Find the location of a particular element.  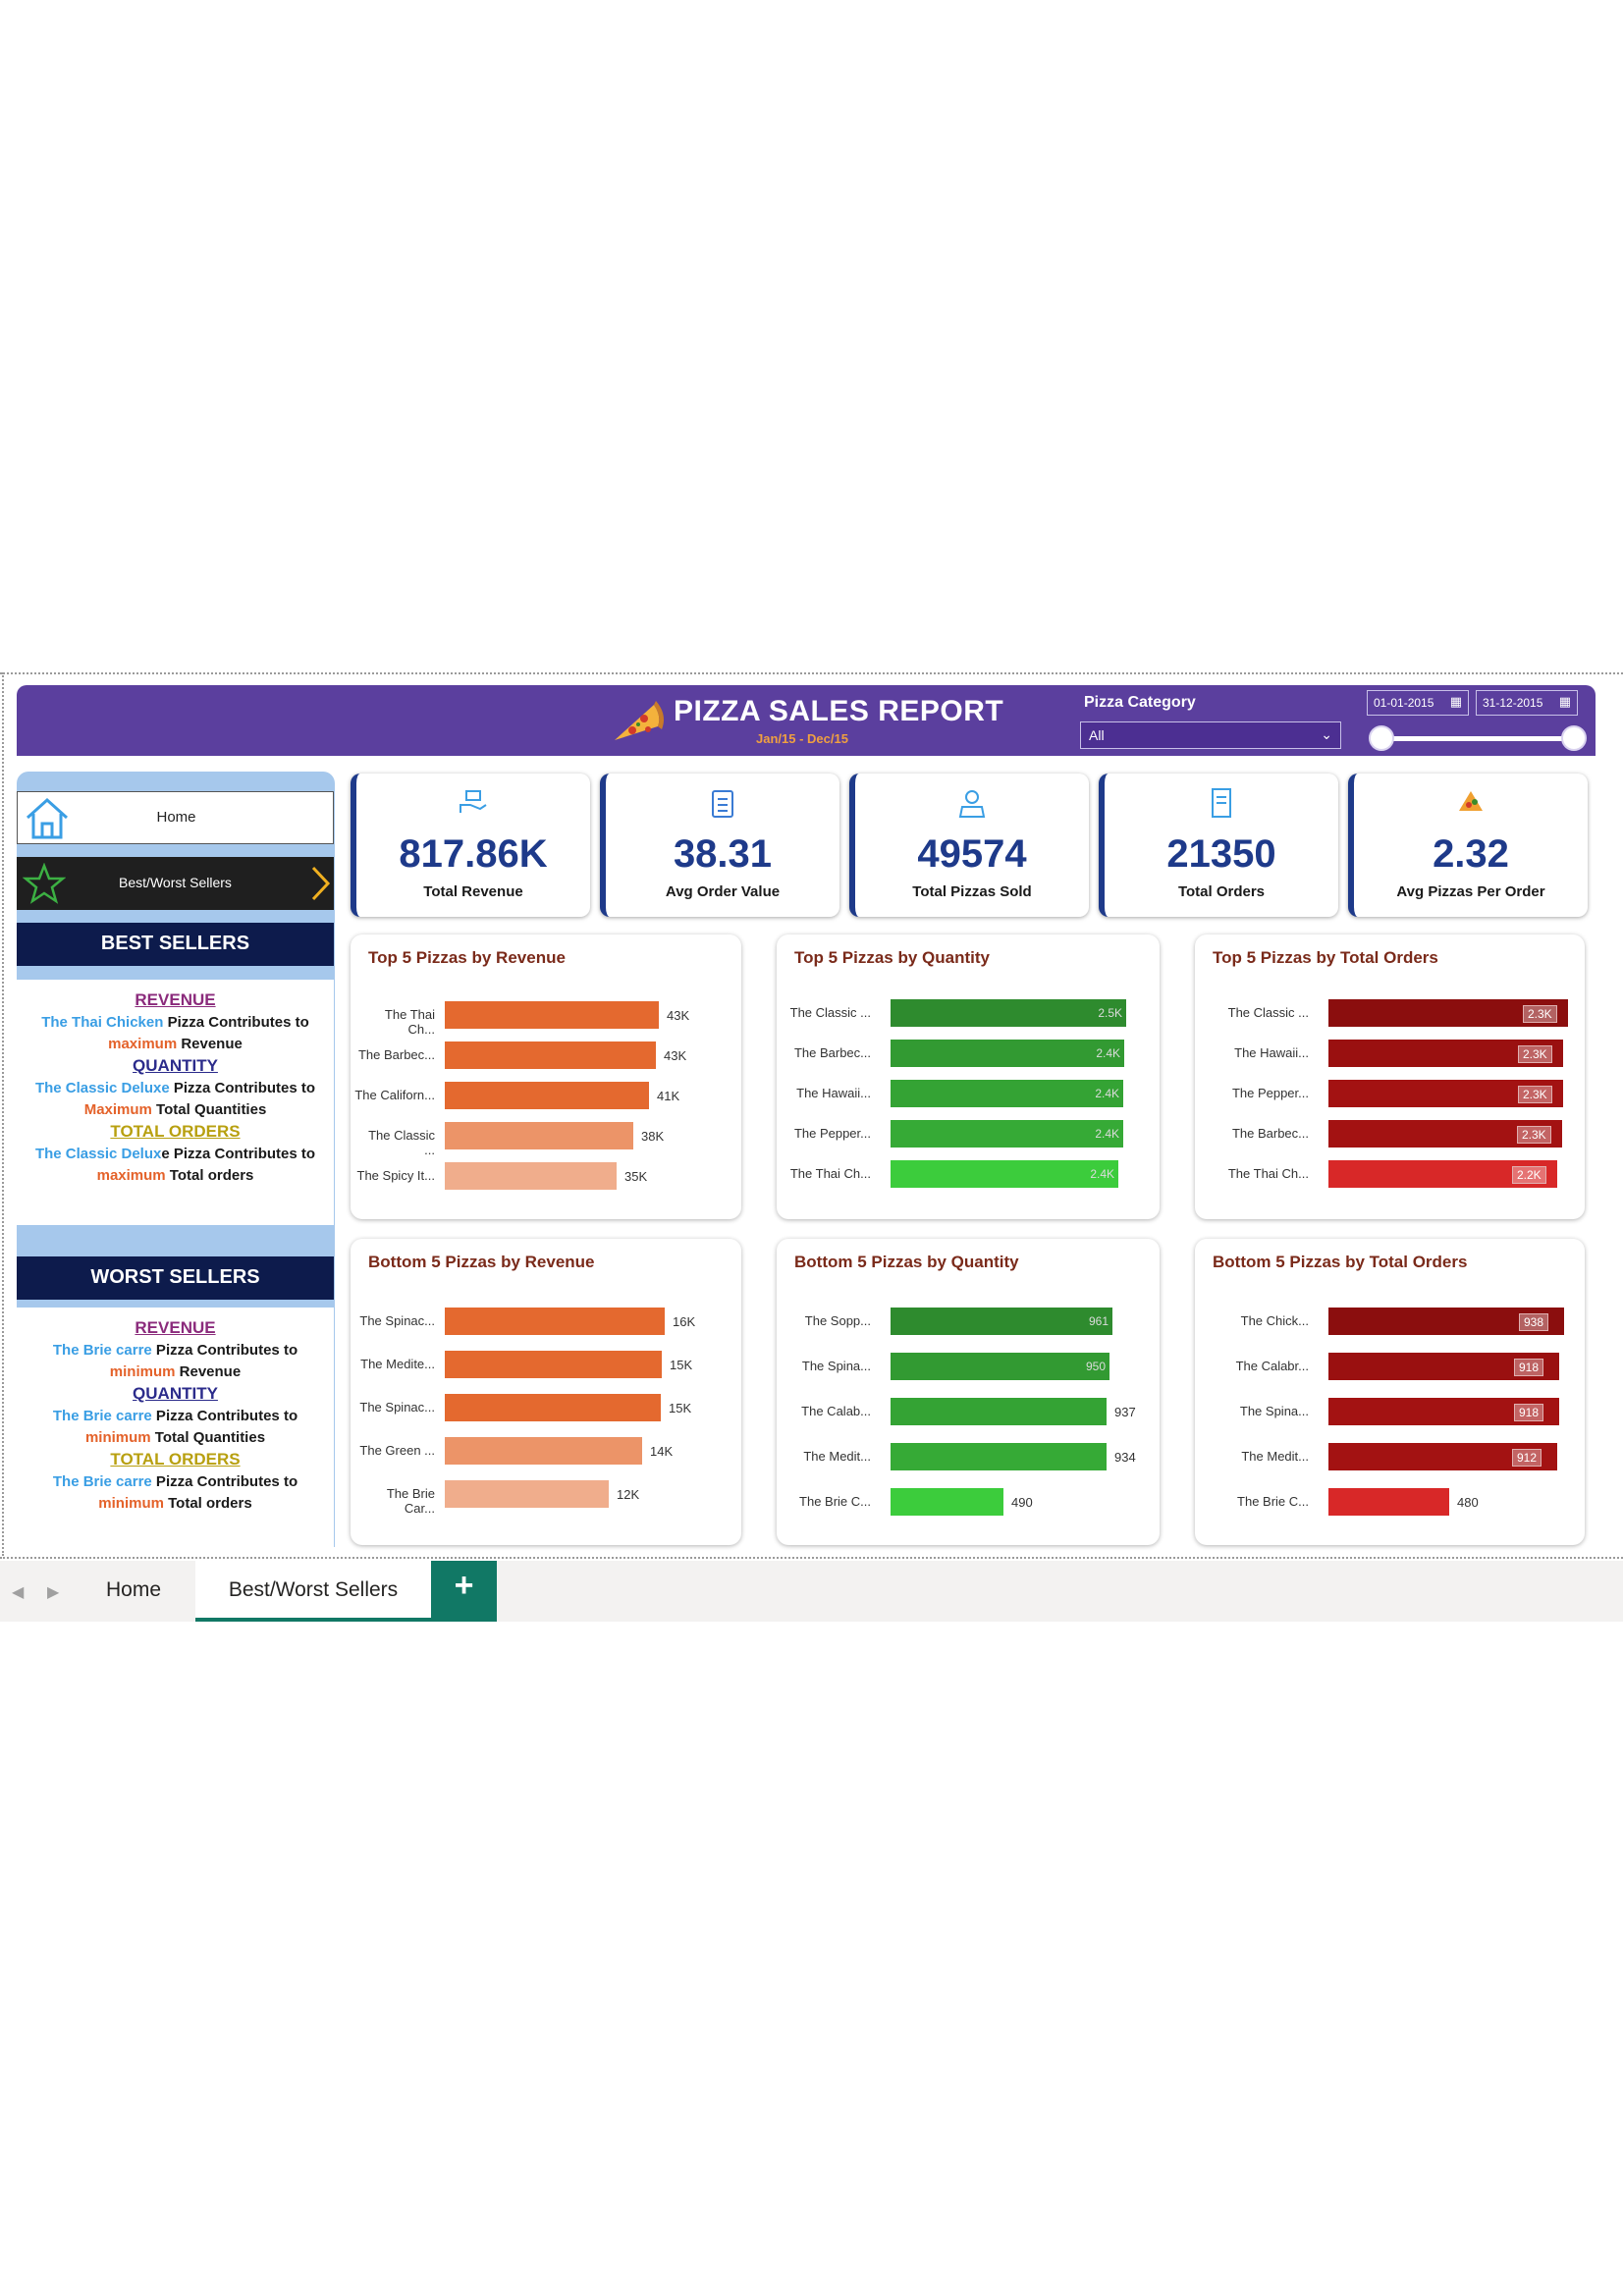

kpi-card-total-pizzas-sold: 49574 Total Pizzas Sold is located at coordinates (969, 846).